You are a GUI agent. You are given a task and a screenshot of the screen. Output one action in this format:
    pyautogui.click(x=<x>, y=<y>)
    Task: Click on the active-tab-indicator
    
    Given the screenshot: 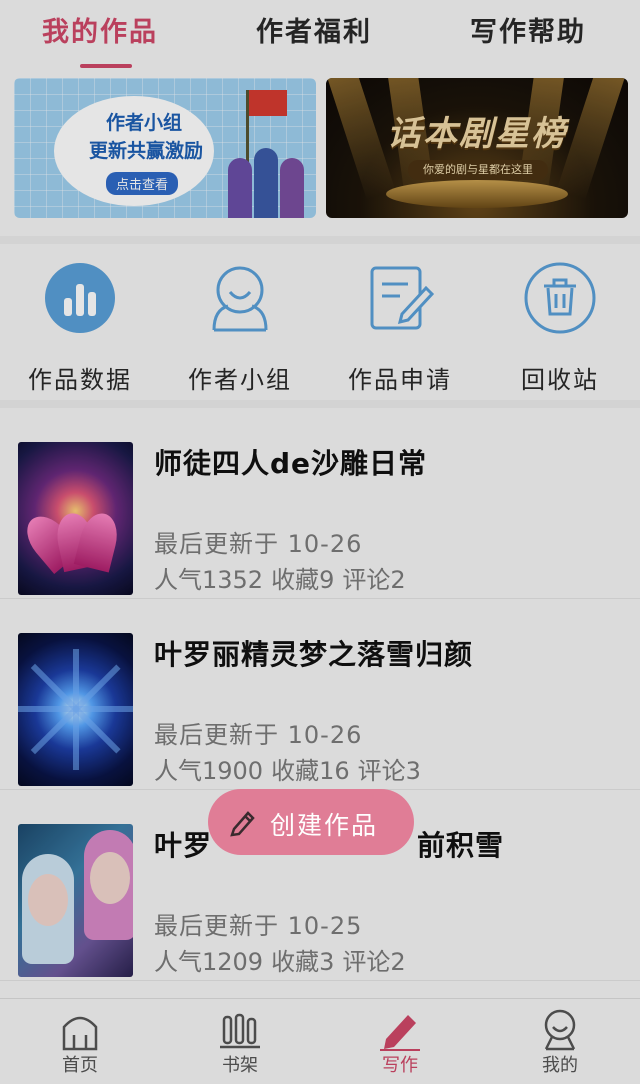 What is the action you would take?
    pyautogui.click(x=106, y=66)
    